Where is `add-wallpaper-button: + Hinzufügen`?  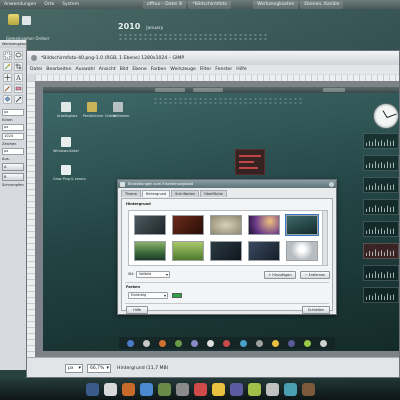
add-wallpaper-button: + Hinzufügen is located at coordinates (280, 275).